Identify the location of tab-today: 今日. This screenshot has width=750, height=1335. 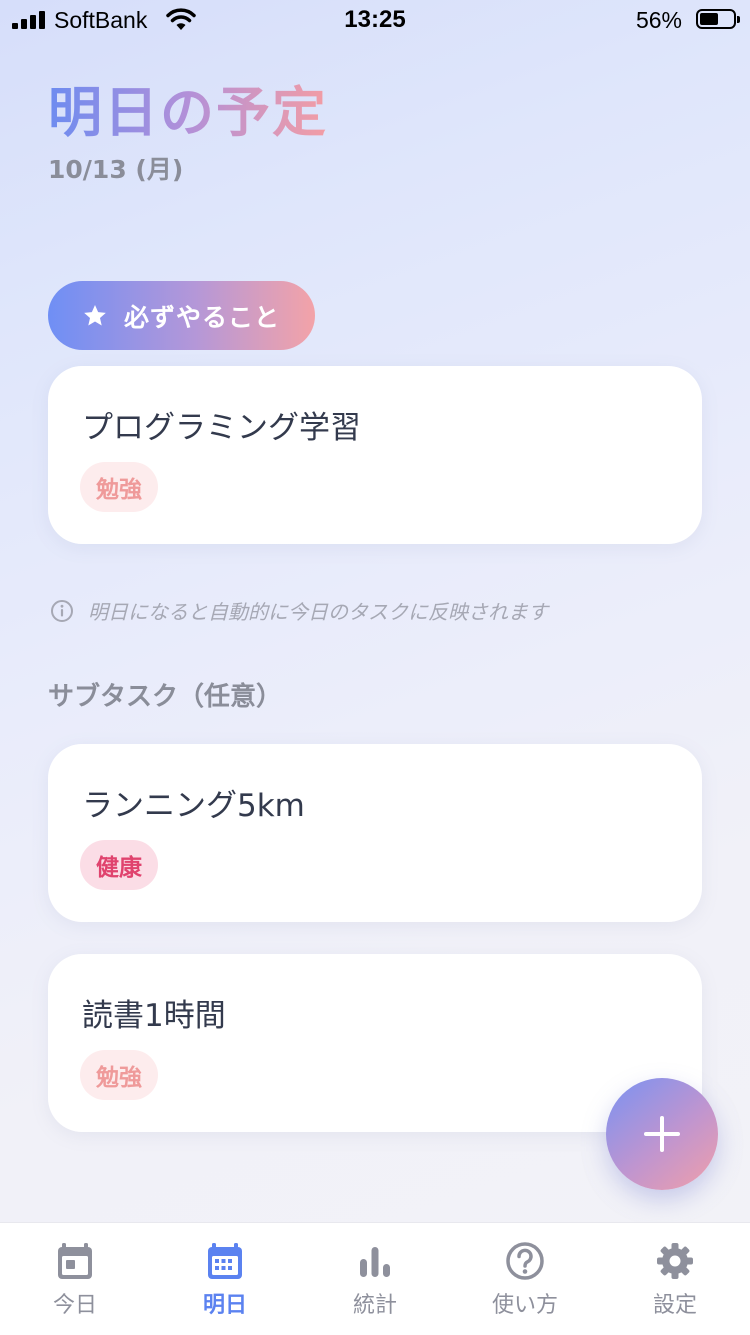
(75, 1279).